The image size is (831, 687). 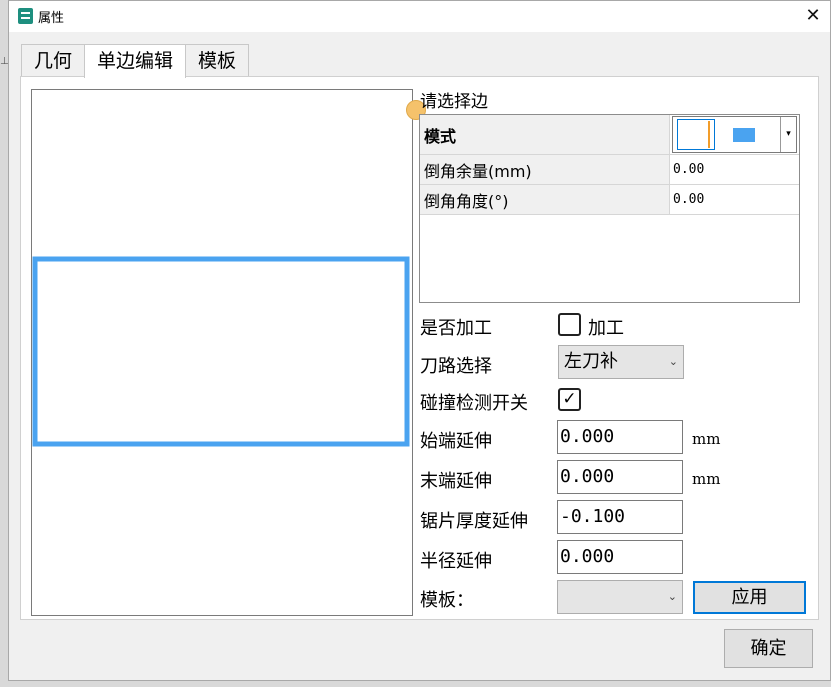 What do you see at coordinates (591, 361) in the screenshot?
I see `toolpath-value: 左刀补` at bounding box center [591, 361].